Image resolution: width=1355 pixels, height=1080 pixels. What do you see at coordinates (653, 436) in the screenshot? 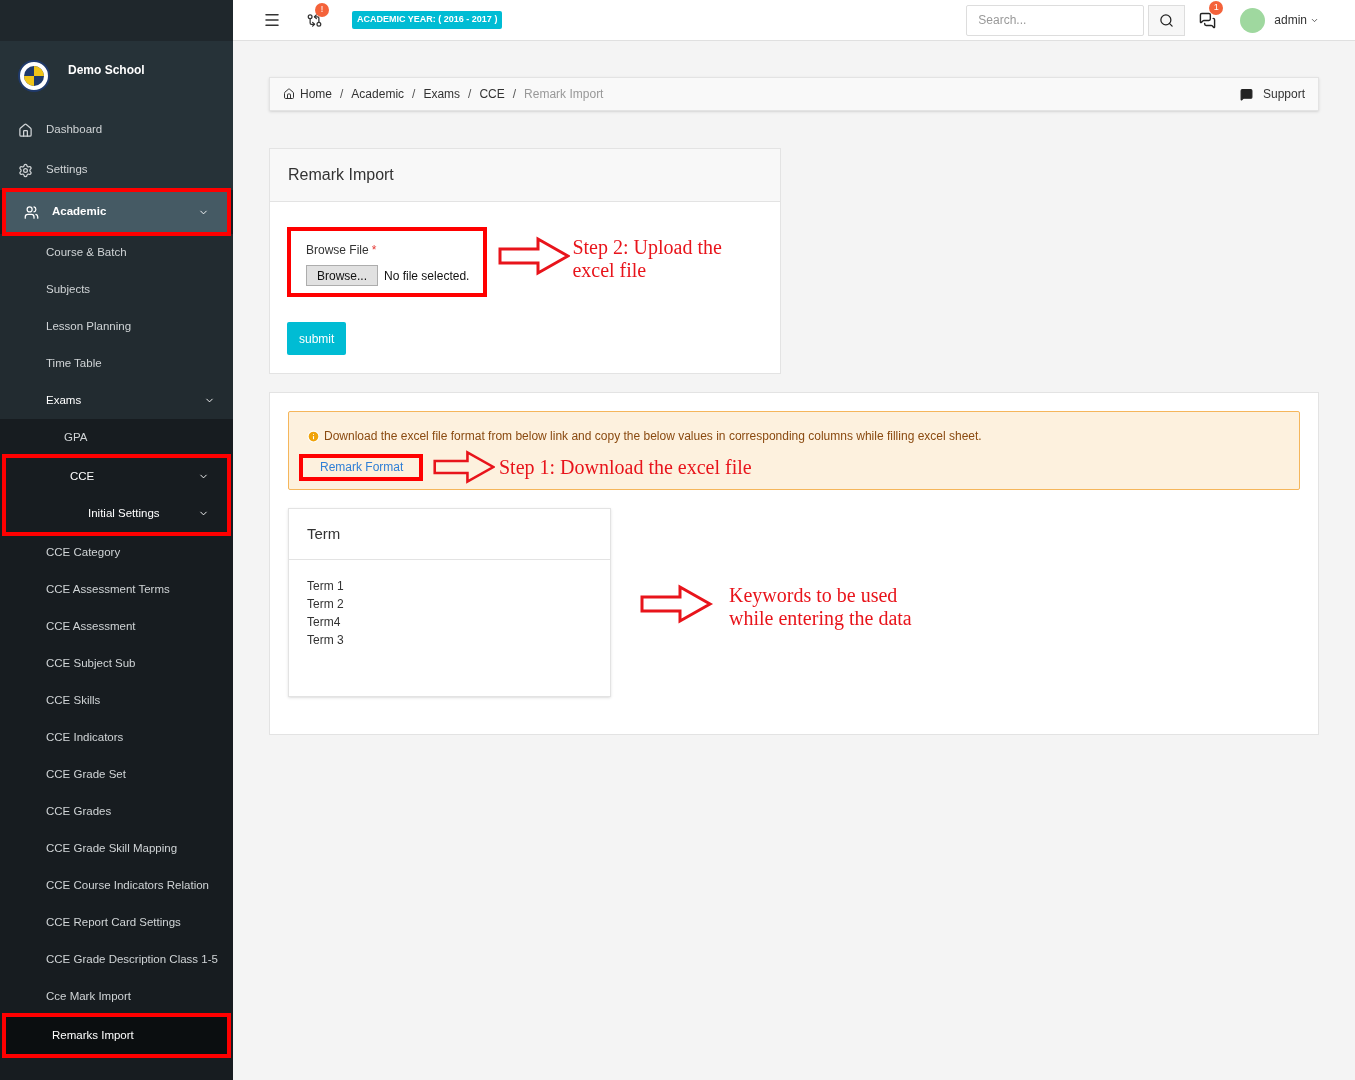
I see `notice-text: Download the excel file format from below link and copy the below values in corresponding columns while filling excel sheet.` at bounding box center [653, 436].